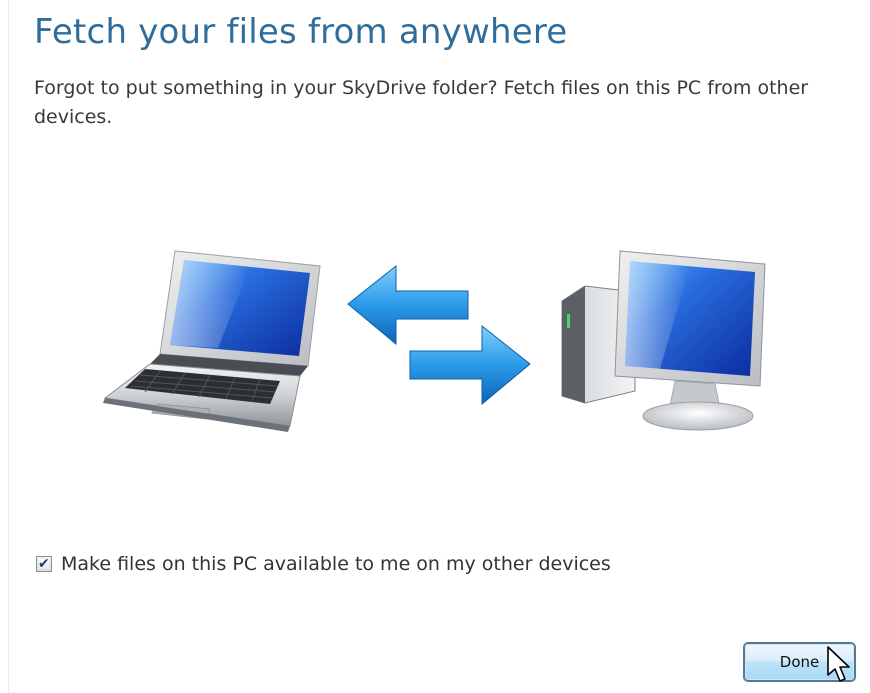  I want to click on desktop-pc-icon, so click(663, 340).